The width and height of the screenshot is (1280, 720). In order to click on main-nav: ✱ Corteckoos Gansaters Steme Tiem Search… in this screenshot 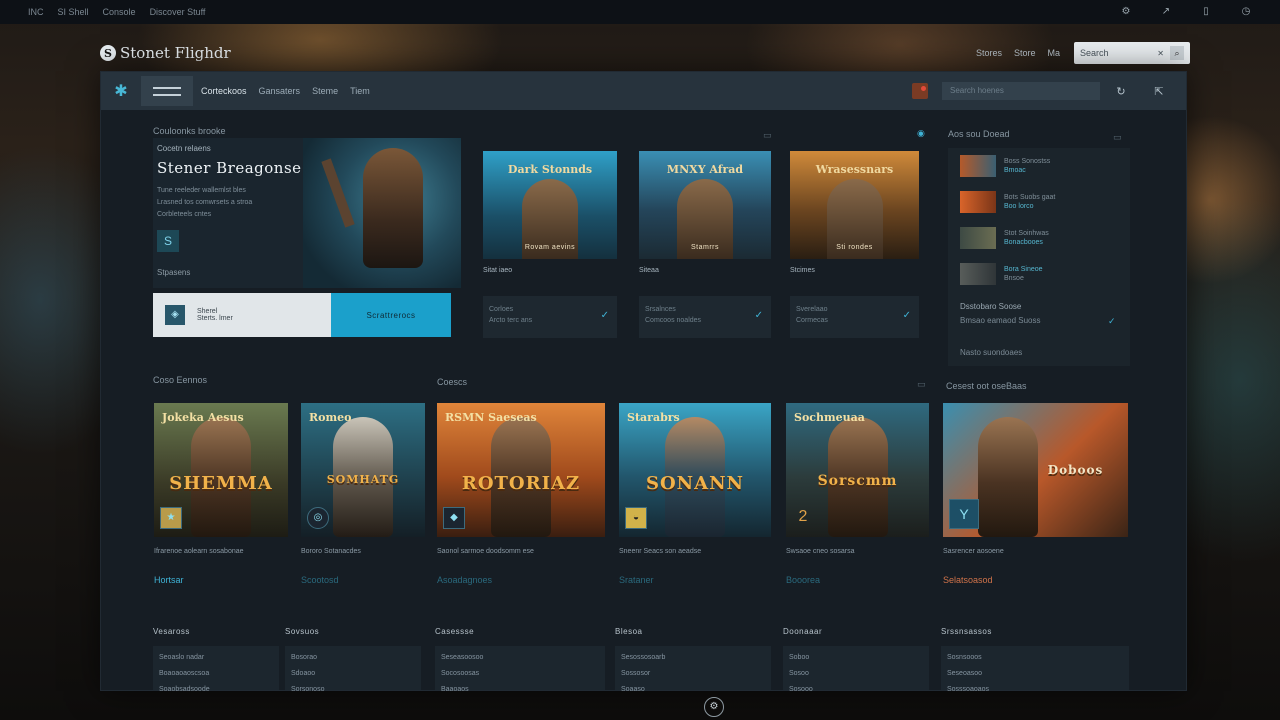, I will do `click(643, 91)`.